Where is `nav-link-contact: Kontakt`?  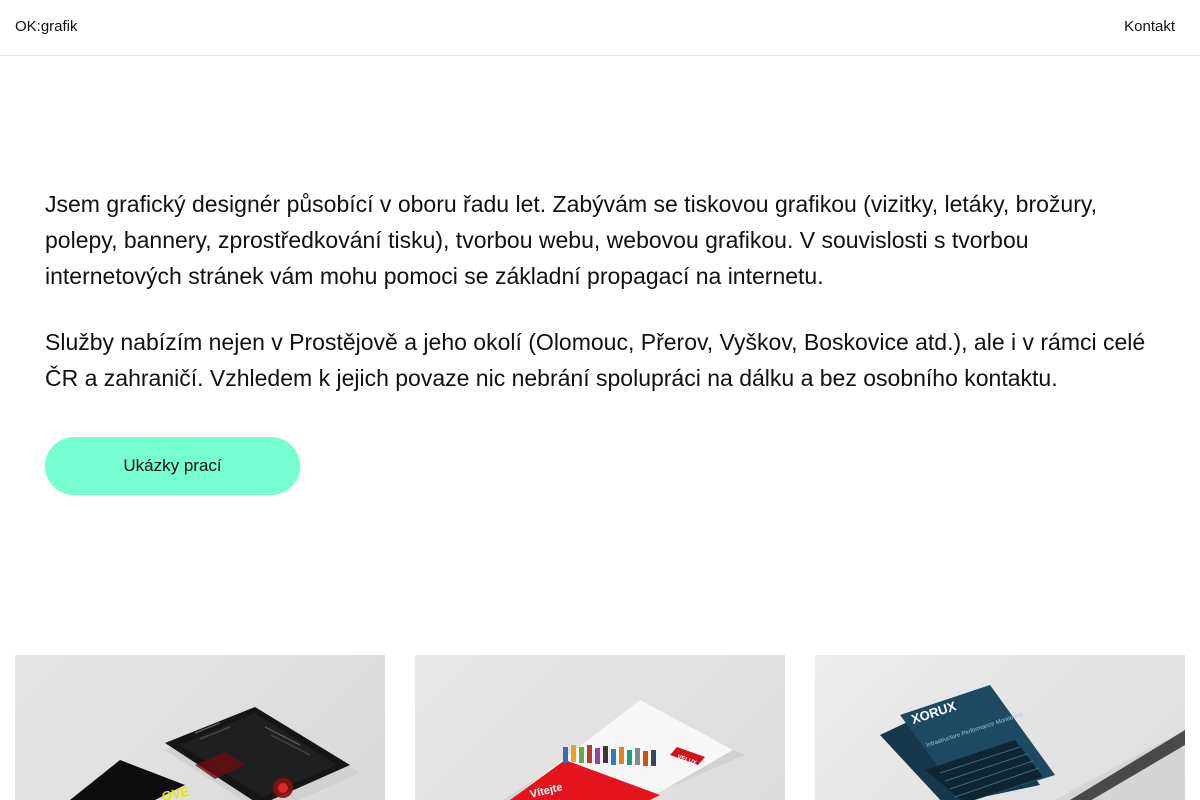
nav-link-contact: Kontakt is located at coordinates (1149, 27).